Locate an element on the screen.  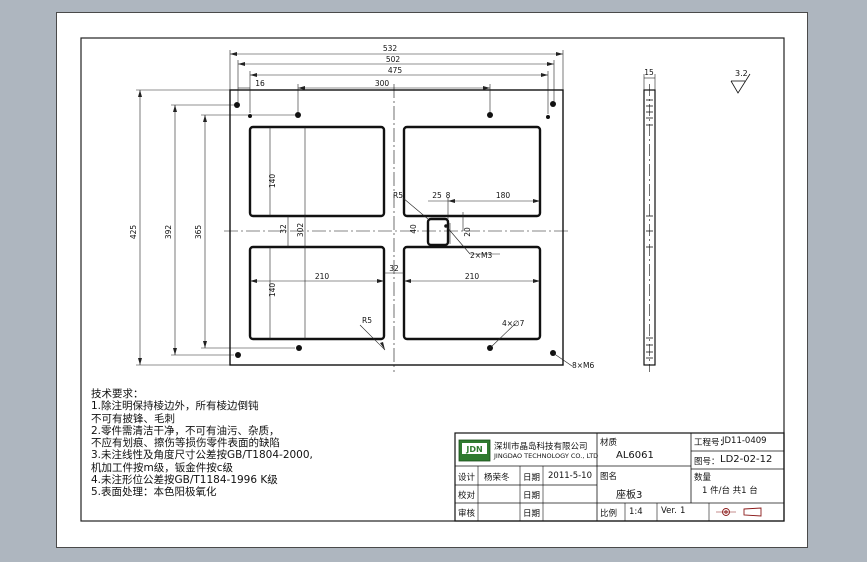
note-line: 1.除注明保持棱边外，所有棱边倒钝 is located at coordinates (175, 406).